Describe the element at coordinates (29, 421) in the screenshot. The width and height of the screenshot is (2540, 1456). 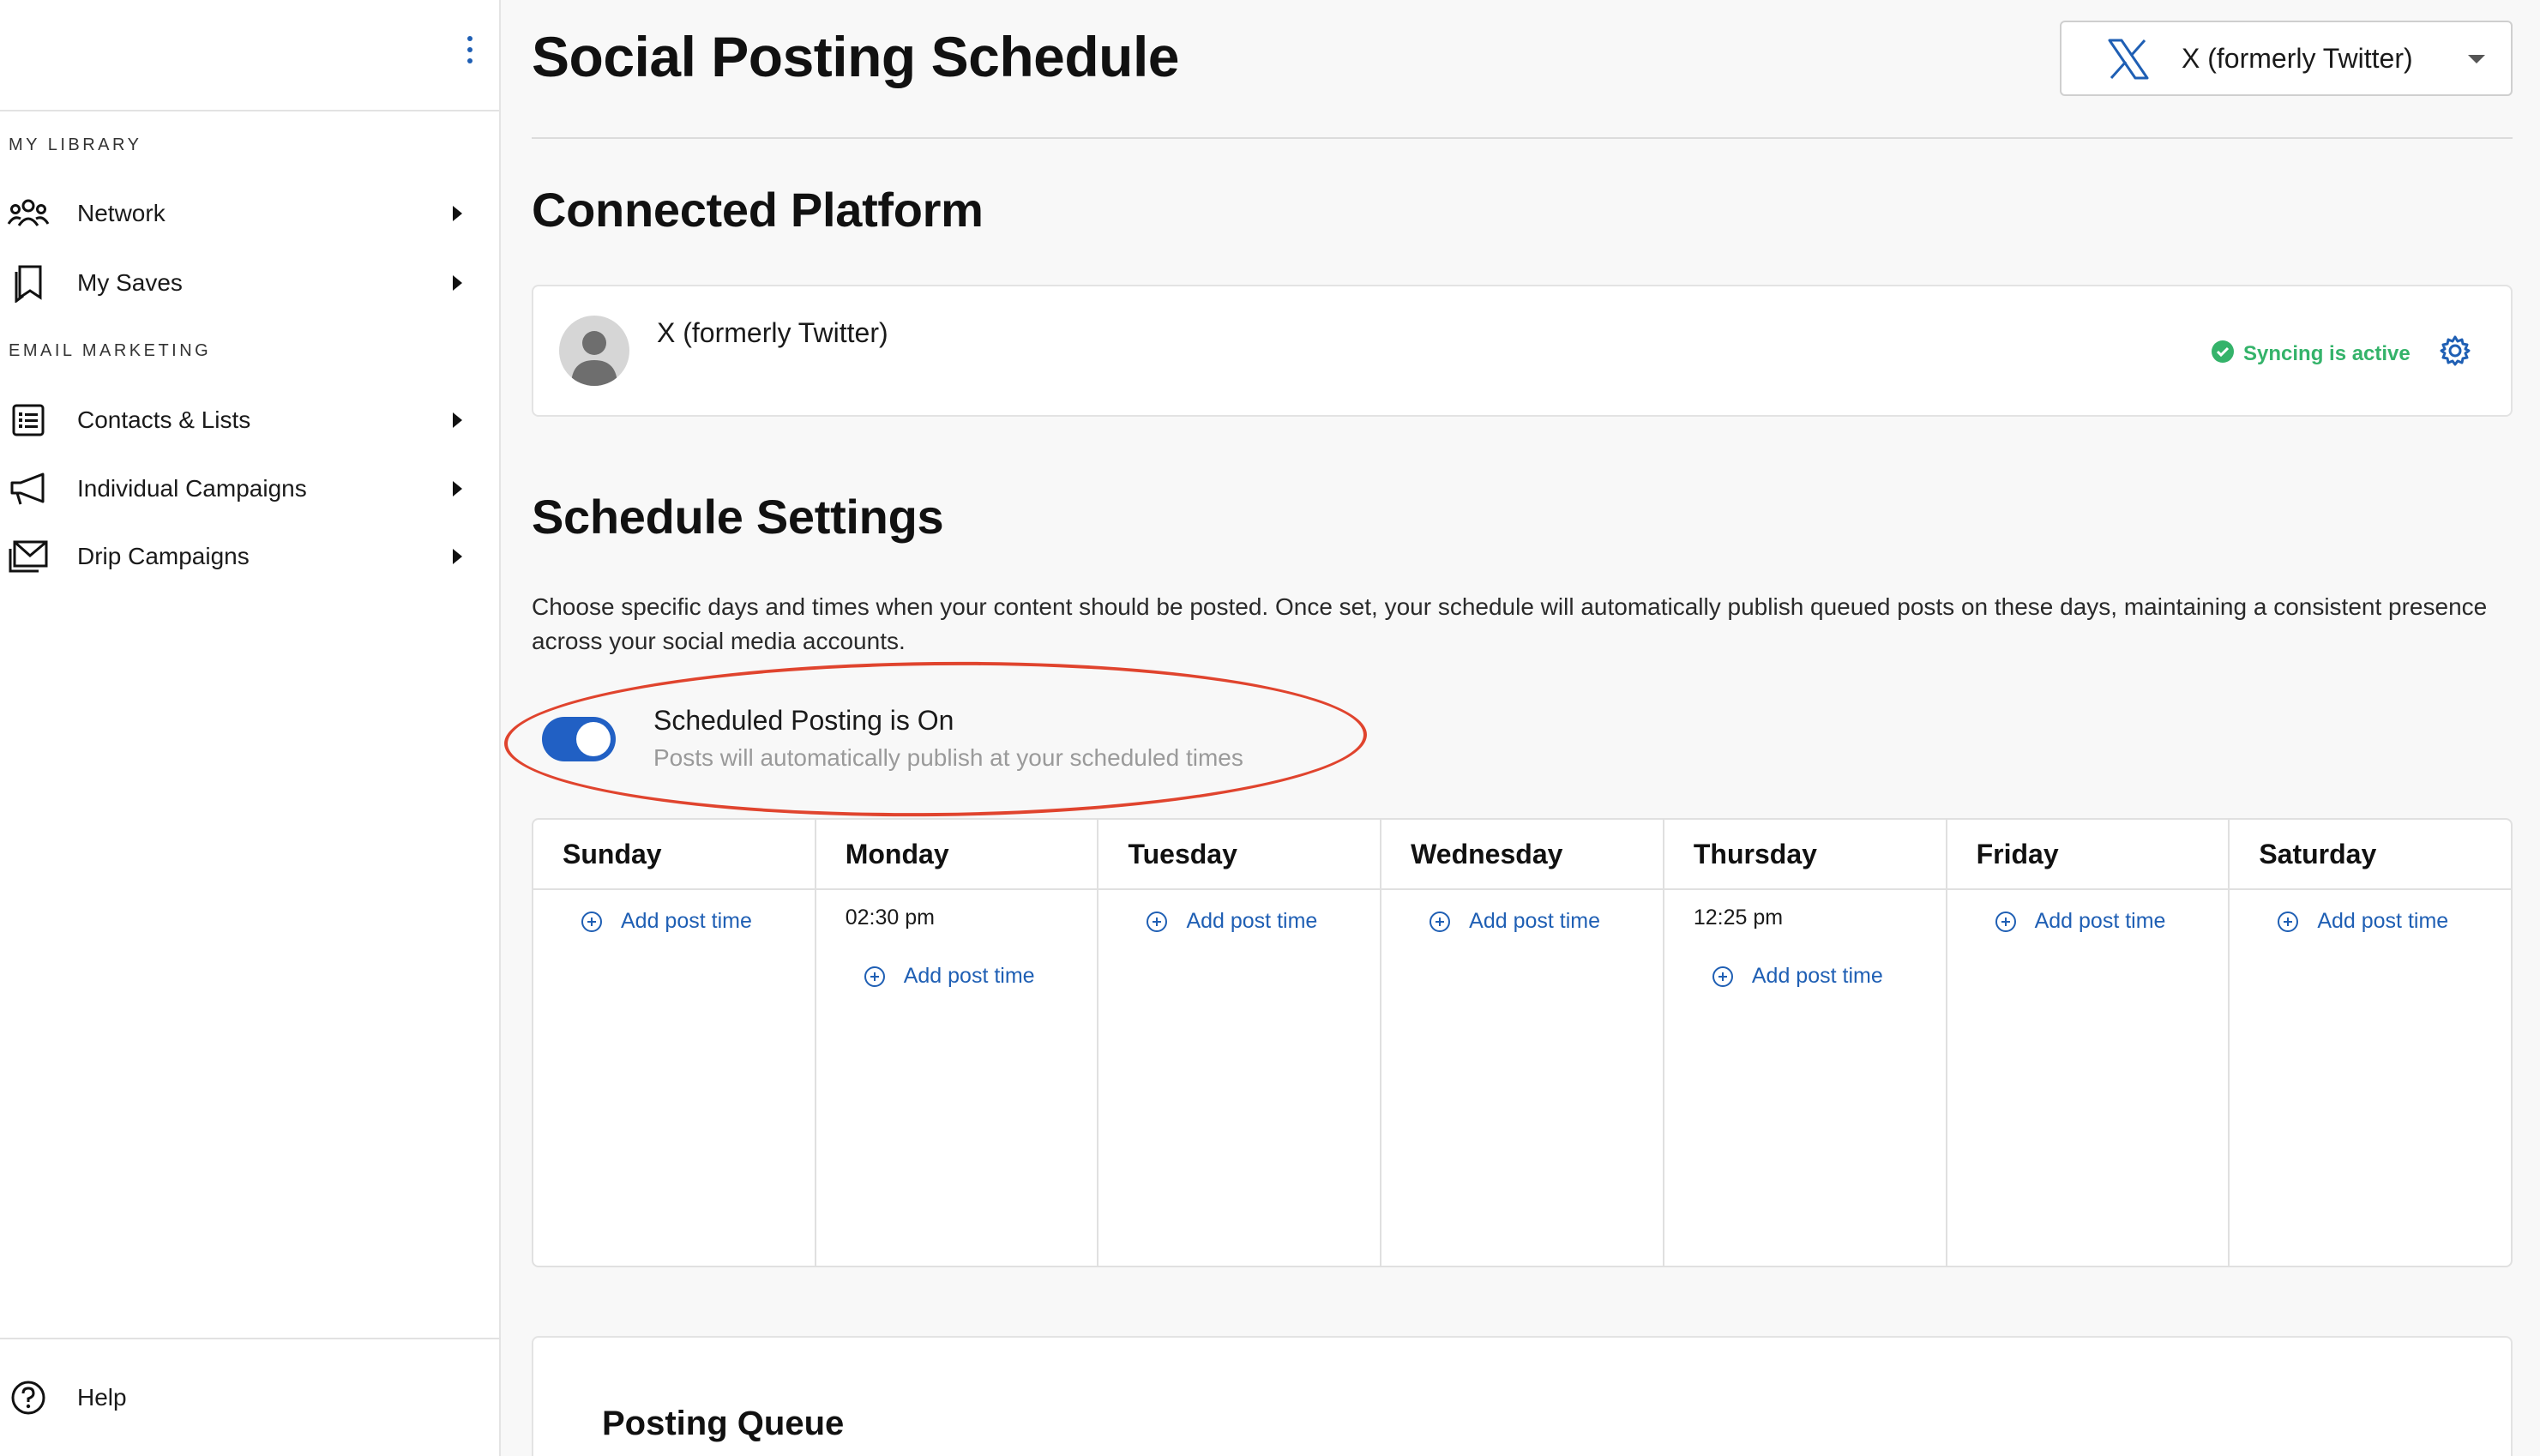
I see `list-icon` at that location.